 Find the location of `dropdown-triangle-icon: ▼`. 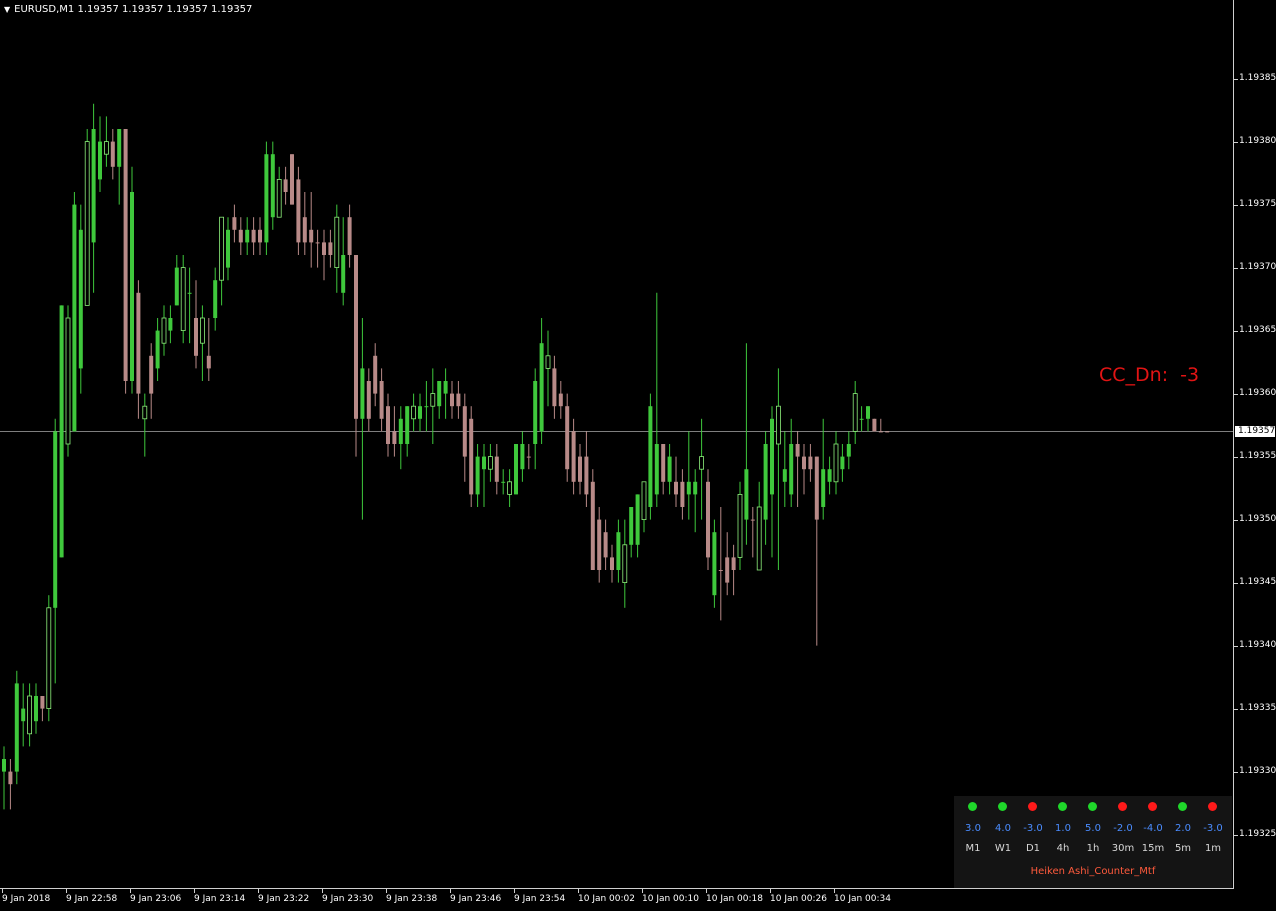

dropdown-triangle-icon: ▼ is located at coordinates (7, 10).